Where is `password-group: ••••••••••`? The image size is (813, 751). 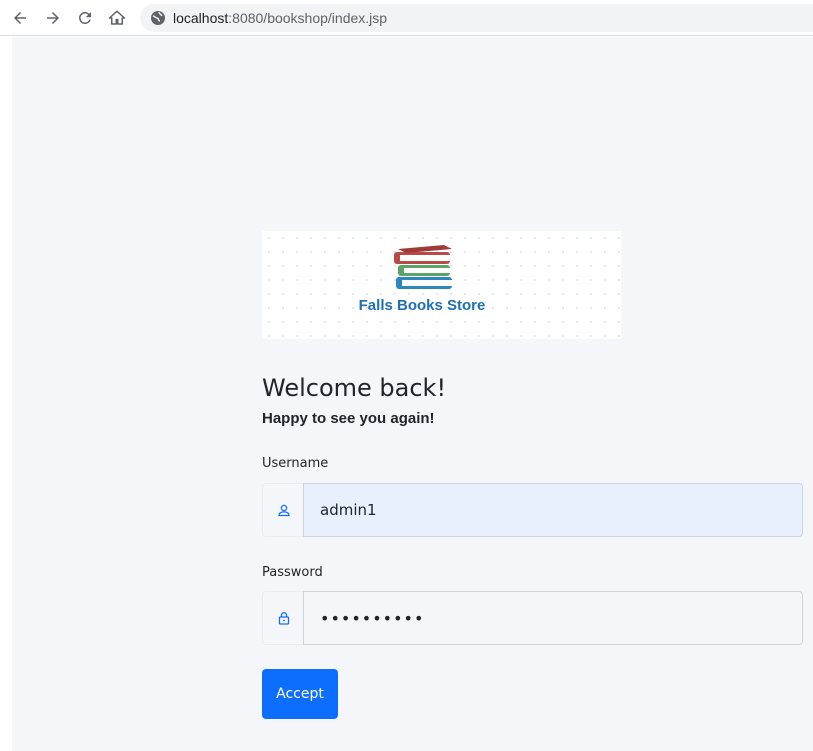
password-group: •••••••••• is located at coordinates (532, 618).